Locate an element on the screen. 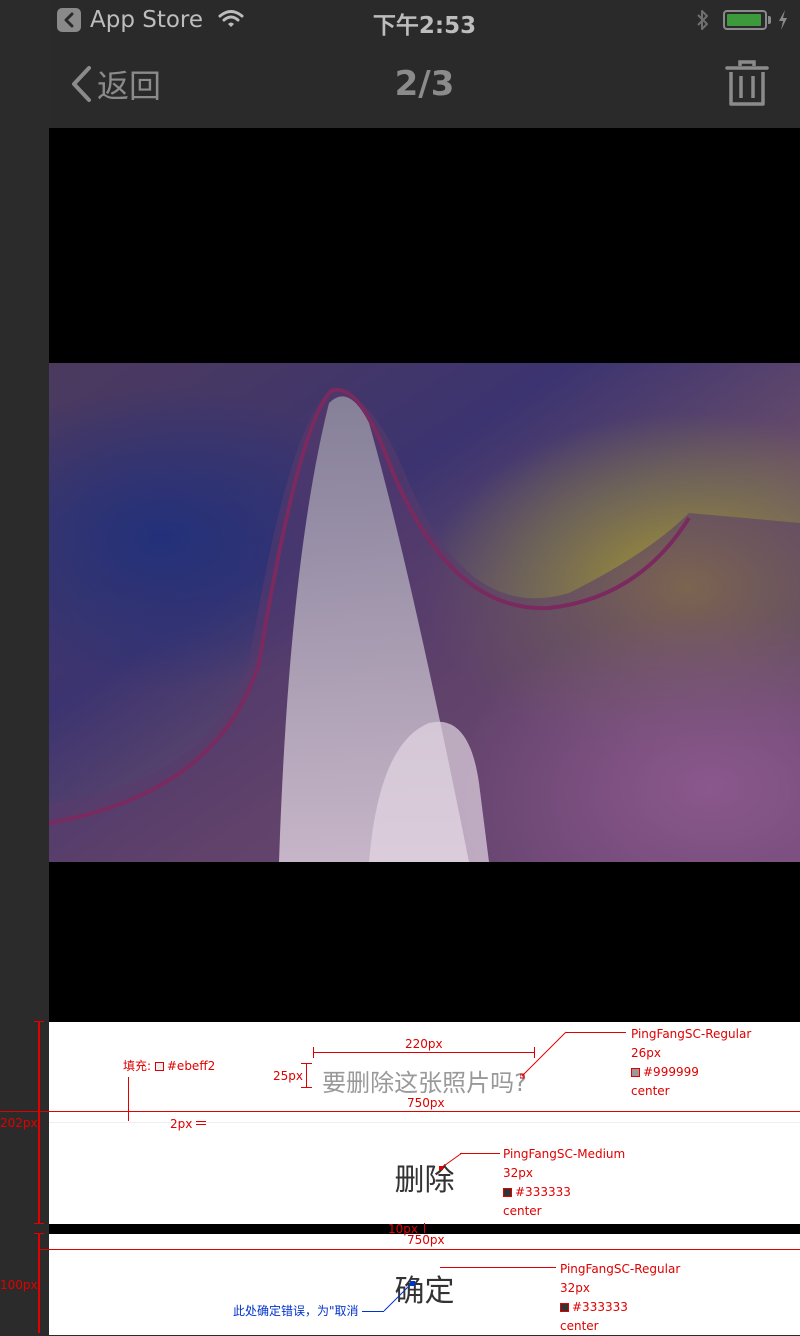  annotation-fill: 填充: #ebeff2 is located at coordinates (169, 1066).